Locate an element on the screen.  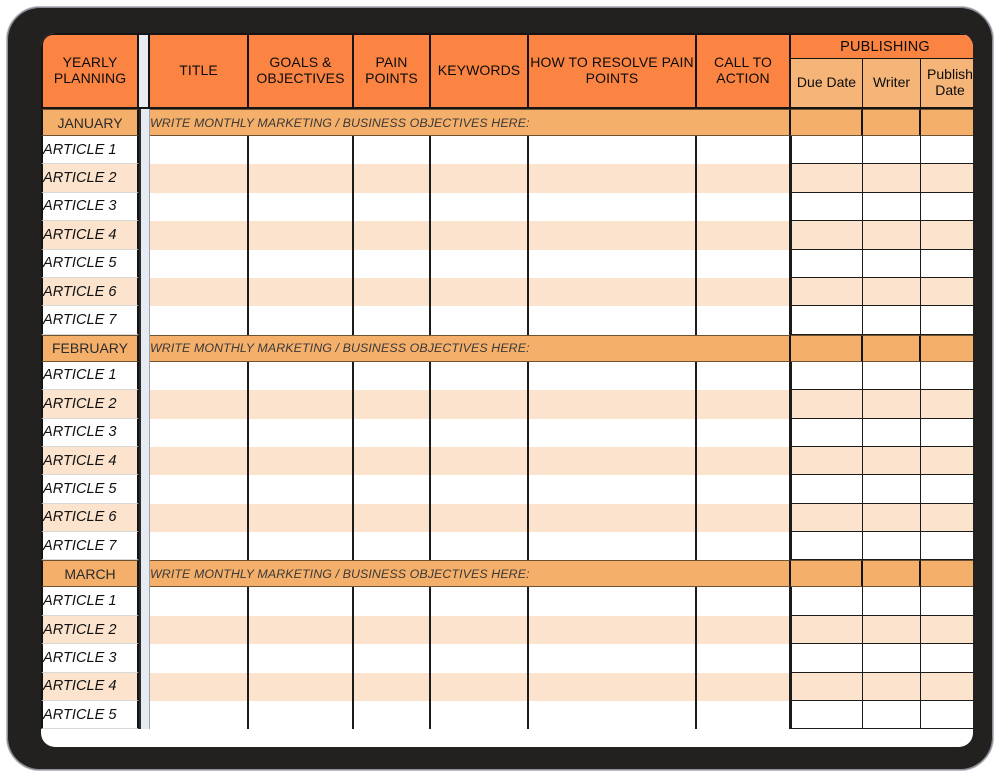
column-header-call-to-action: CALL TO ACTION is located at coordinates (744, 71).